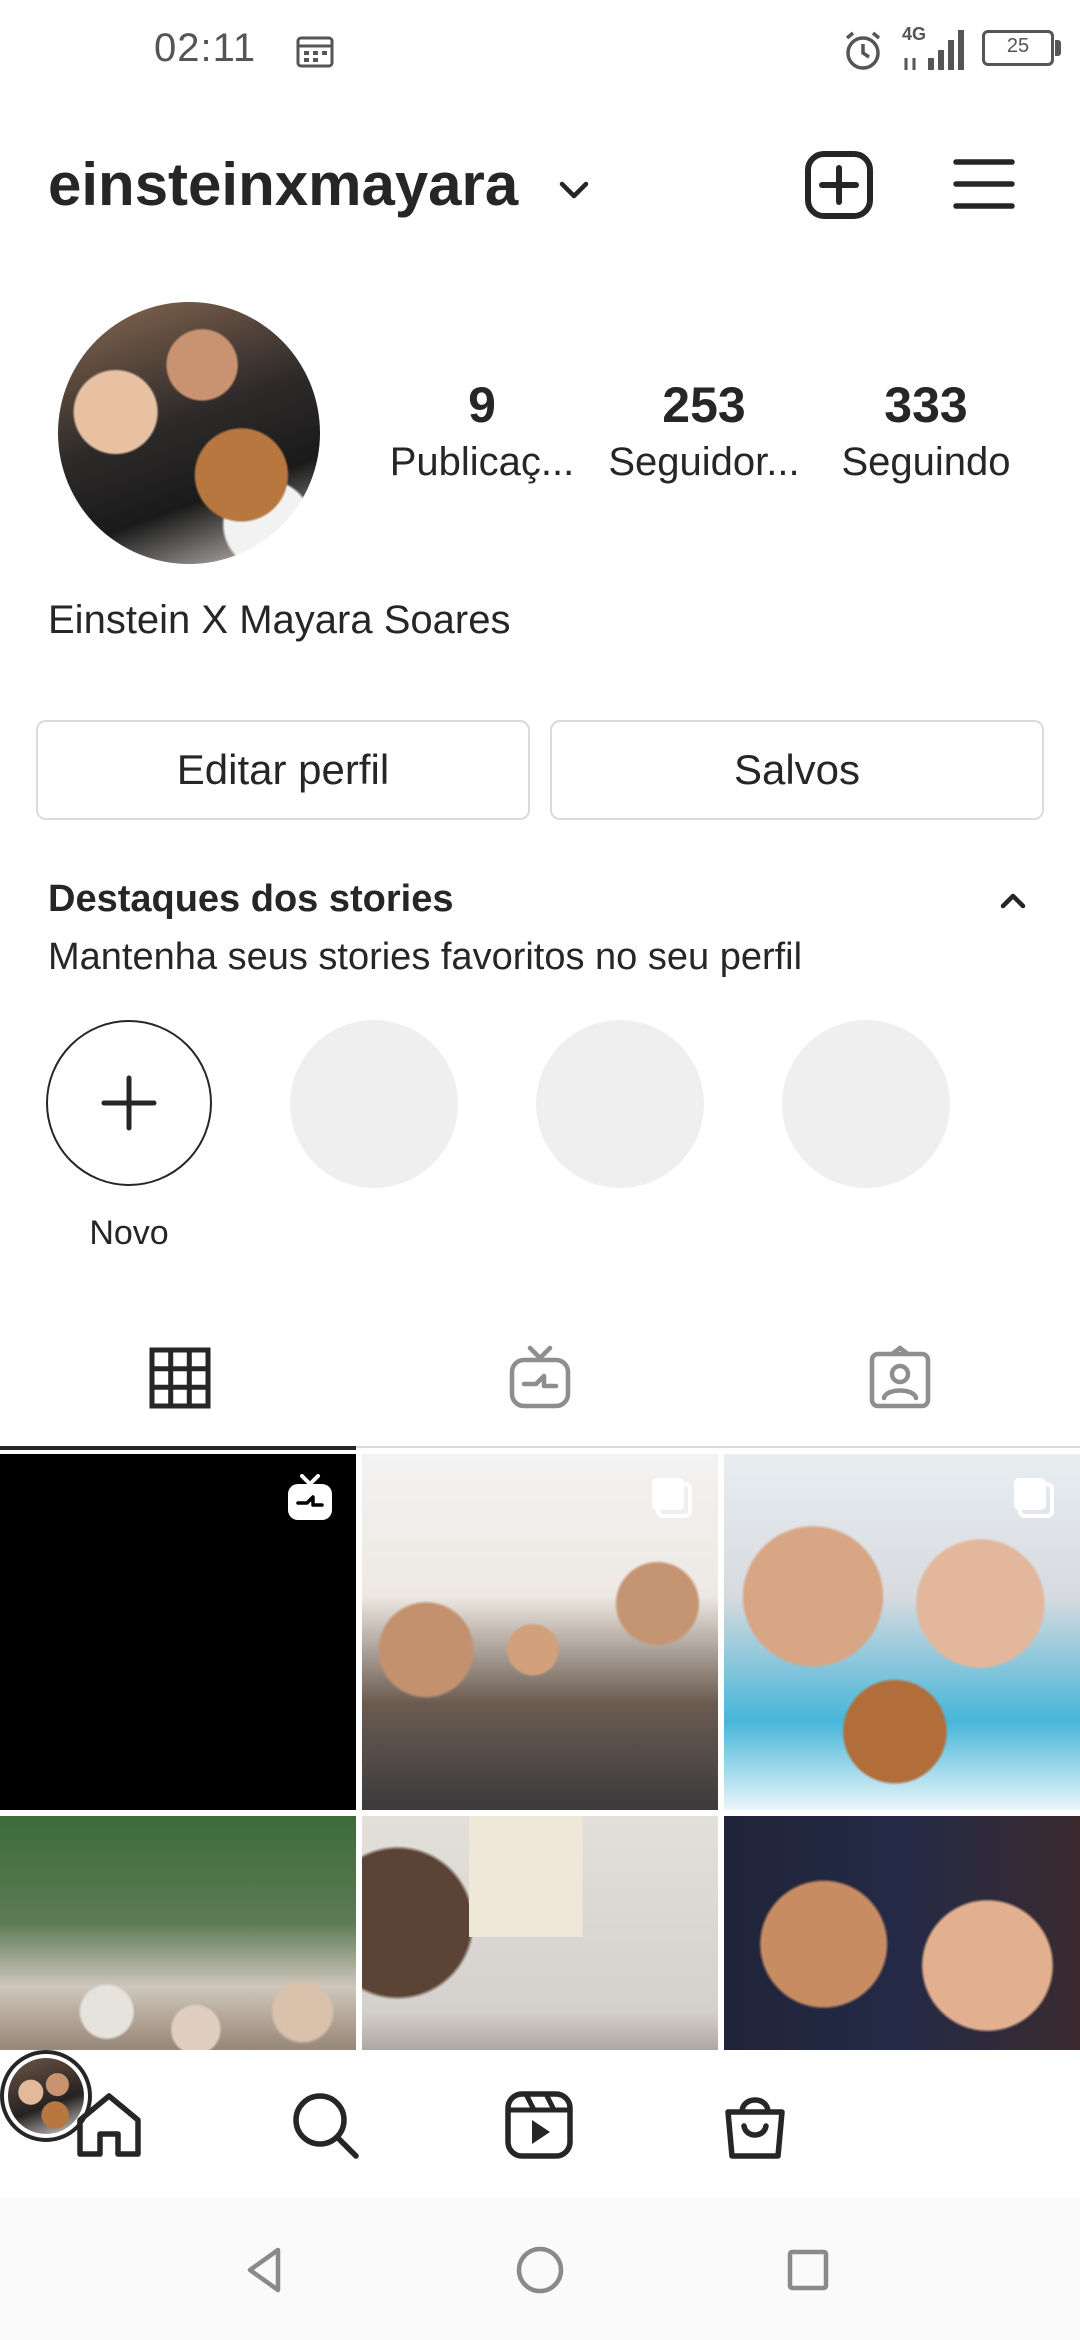 This screenshot has width=1080, height=2340. I want to click on tab-igtv, so click(540, 1379).